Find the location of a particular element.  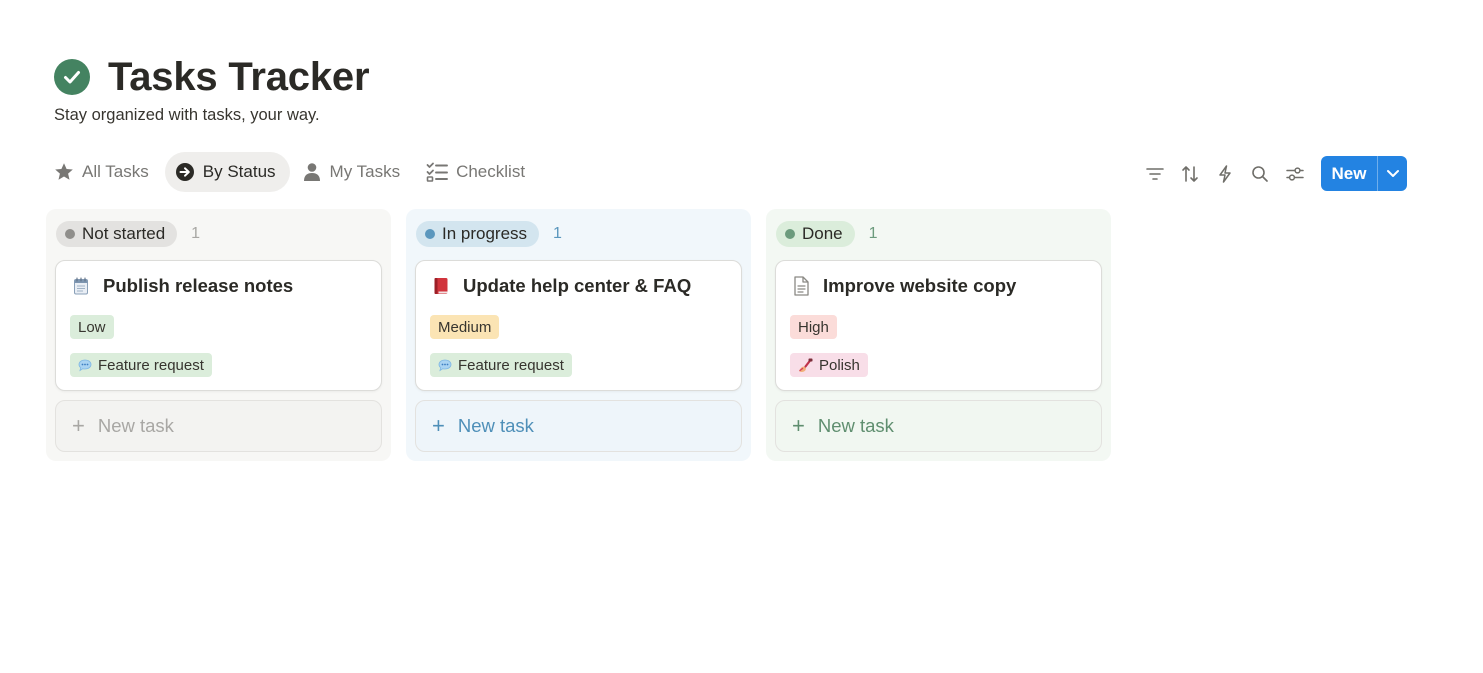

status-label: In progress is located at coordinates (485, 233).